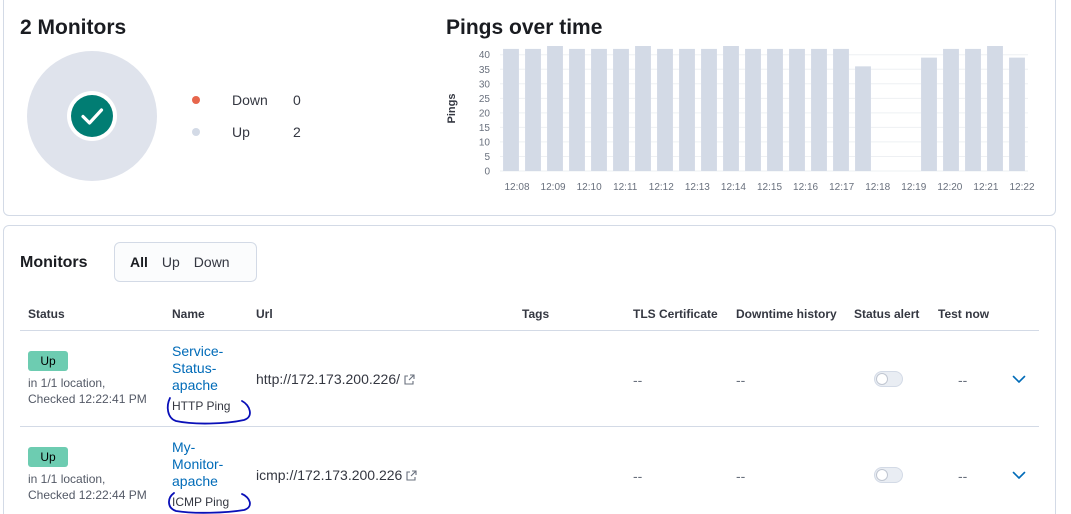  I want to click on y-tick-label: 5, so click(487, 157).